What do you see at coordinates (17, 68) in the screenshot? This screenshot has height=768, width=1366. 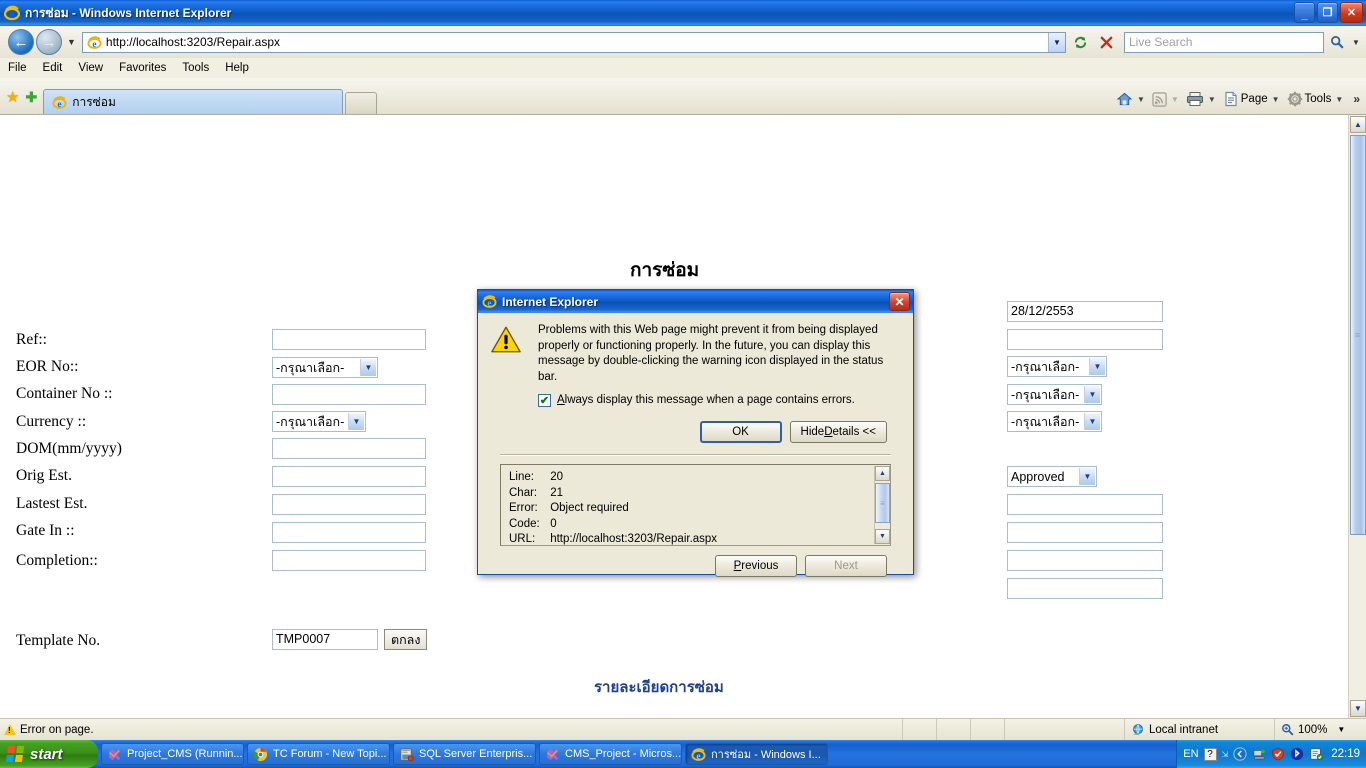 I see `menu-item-file: File` at bounding box center [17, 68].